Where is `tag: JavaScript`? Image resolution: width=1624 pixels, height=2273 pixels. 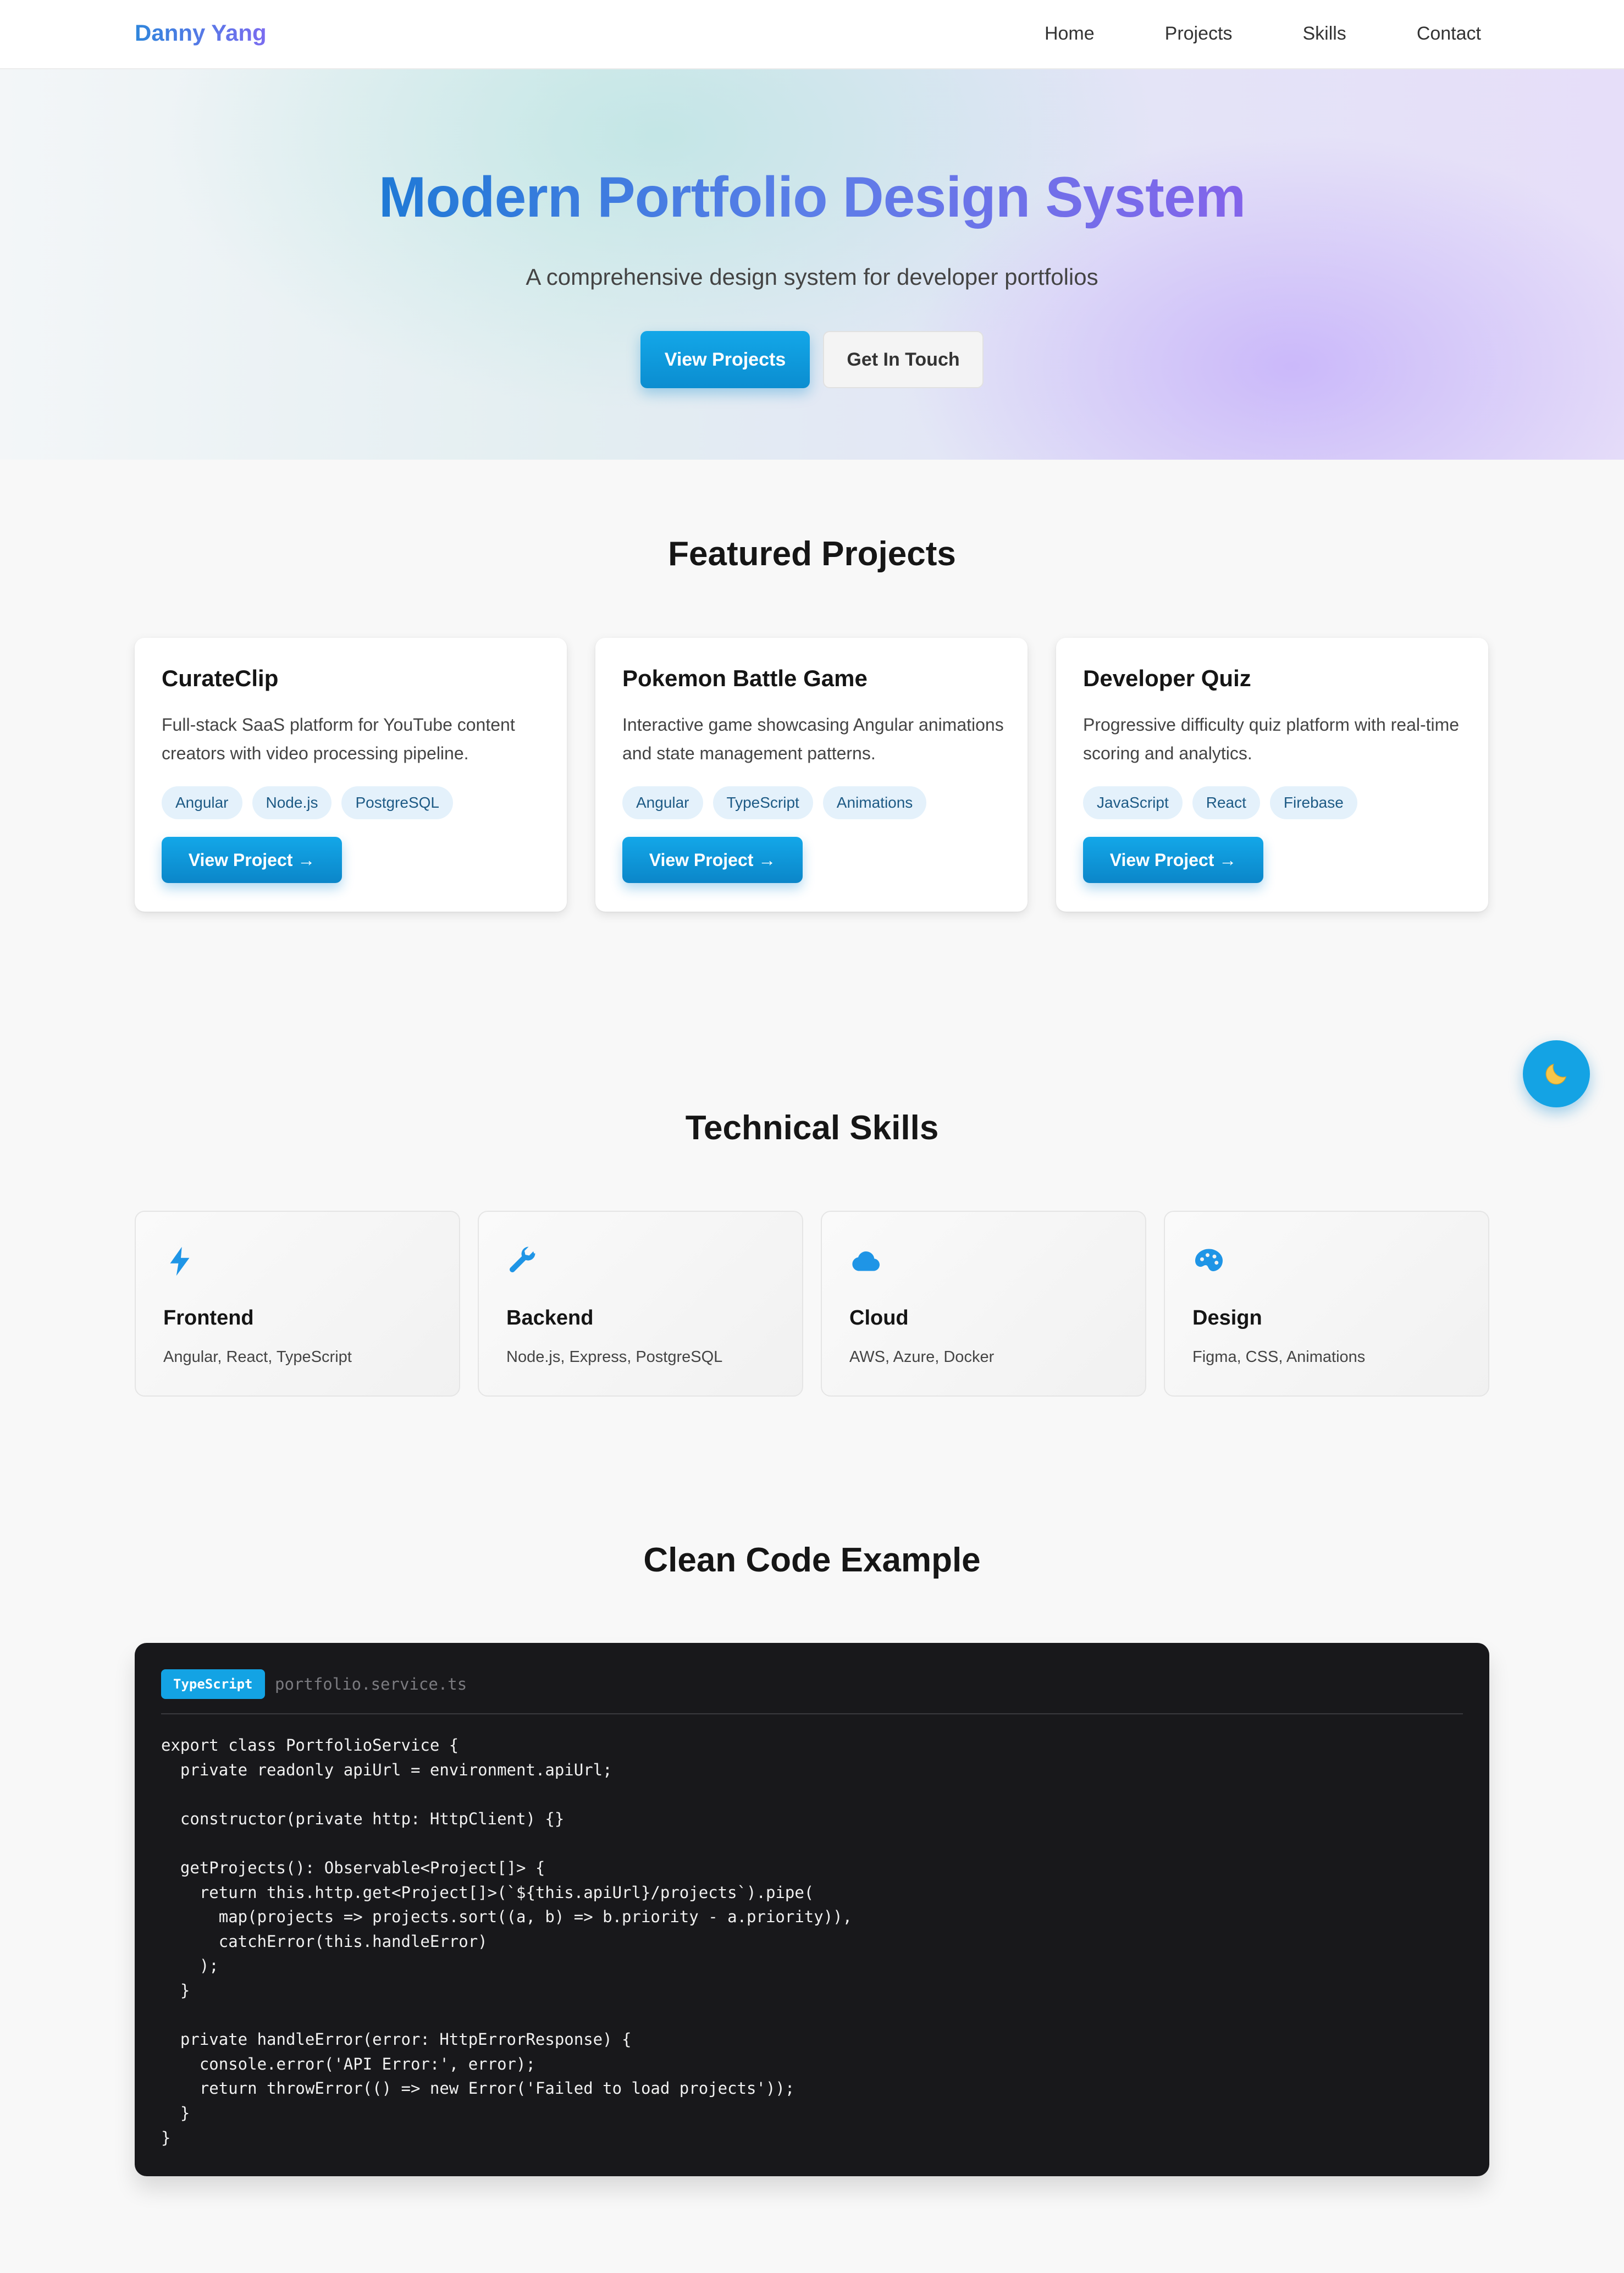
tag: JavaScript is located at coordinates (1133, 802).